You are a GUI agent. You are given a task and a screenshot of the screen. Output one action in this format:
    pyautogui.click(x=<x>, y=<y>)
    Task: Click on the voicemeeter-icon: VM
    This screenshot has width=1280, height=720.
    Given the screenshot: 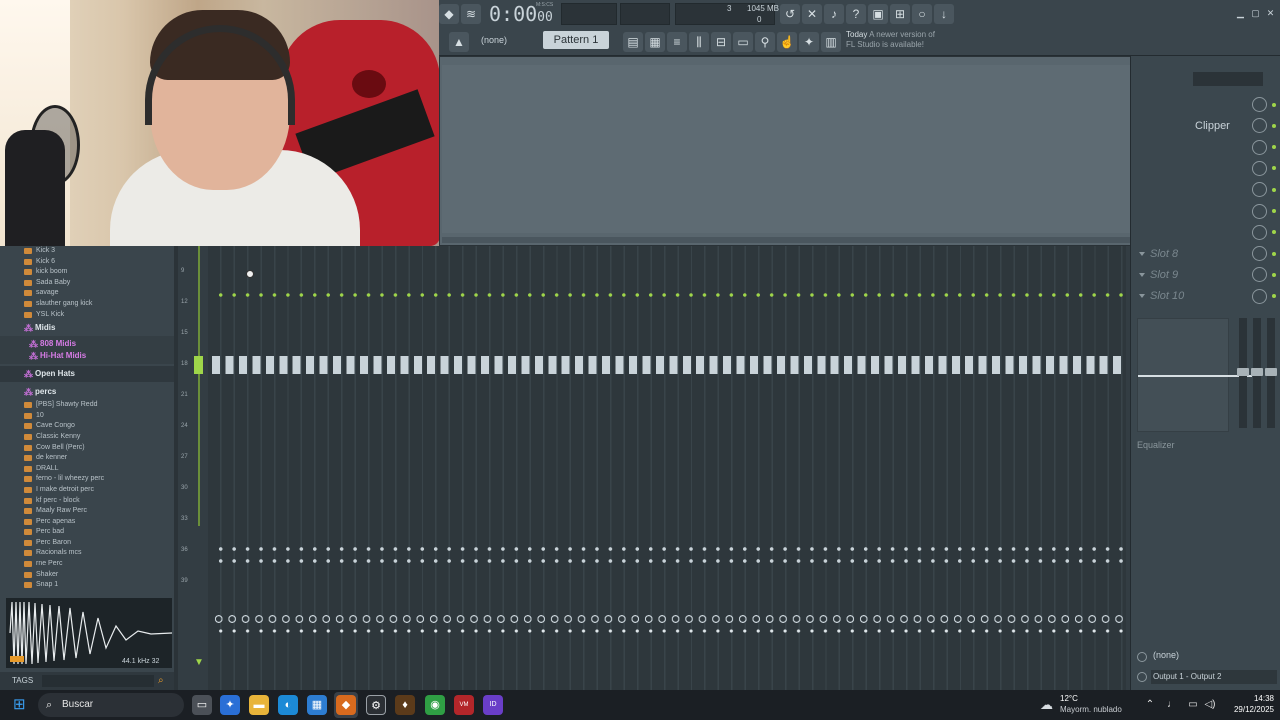 What is the action you would take?
    pyautogui.click(x=464, y=705)
    